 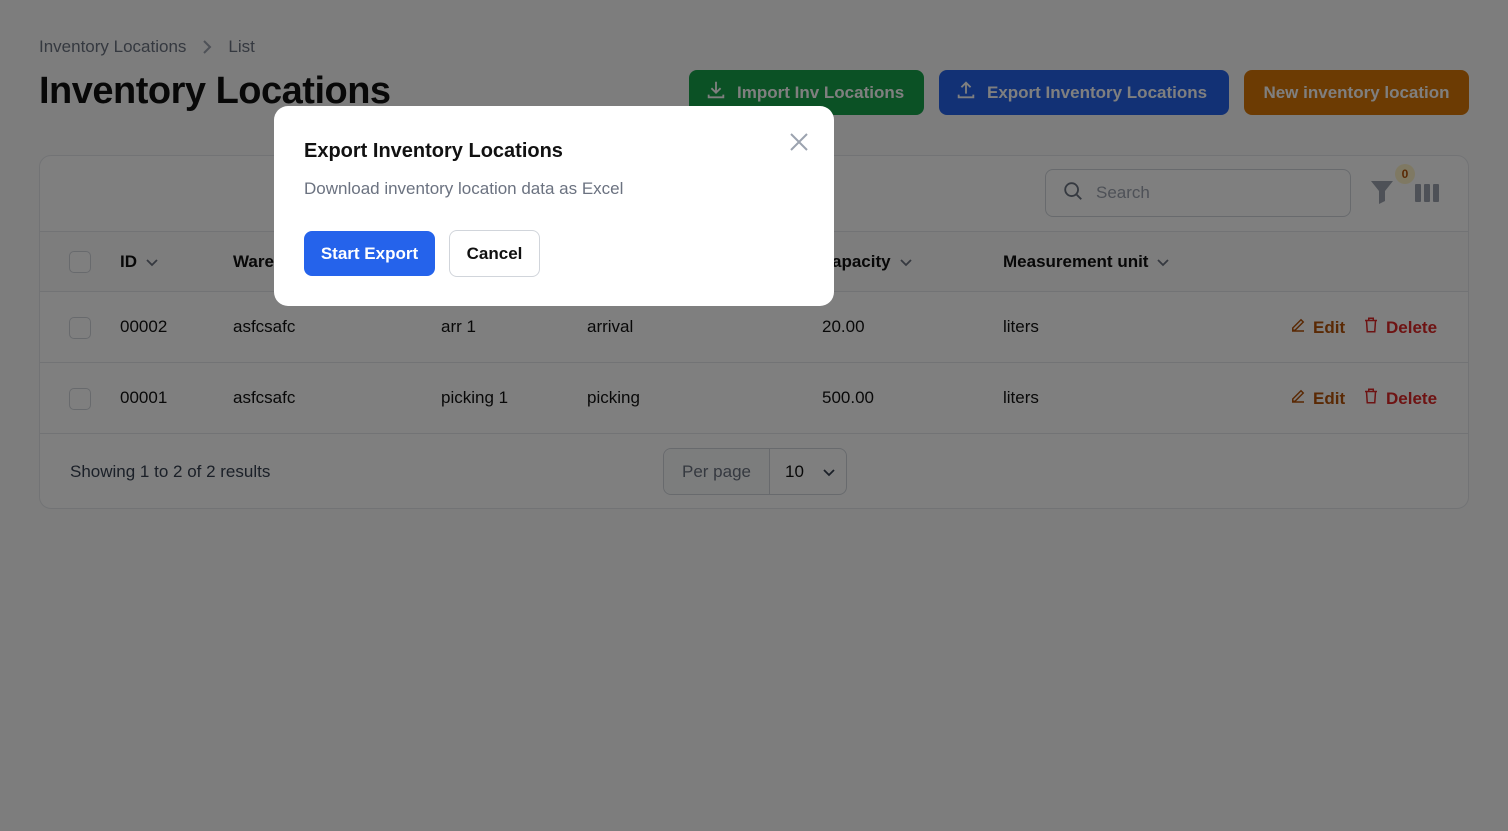 I want to click on modal-title: Export Inventory Locations, so click(x=433, y=151).